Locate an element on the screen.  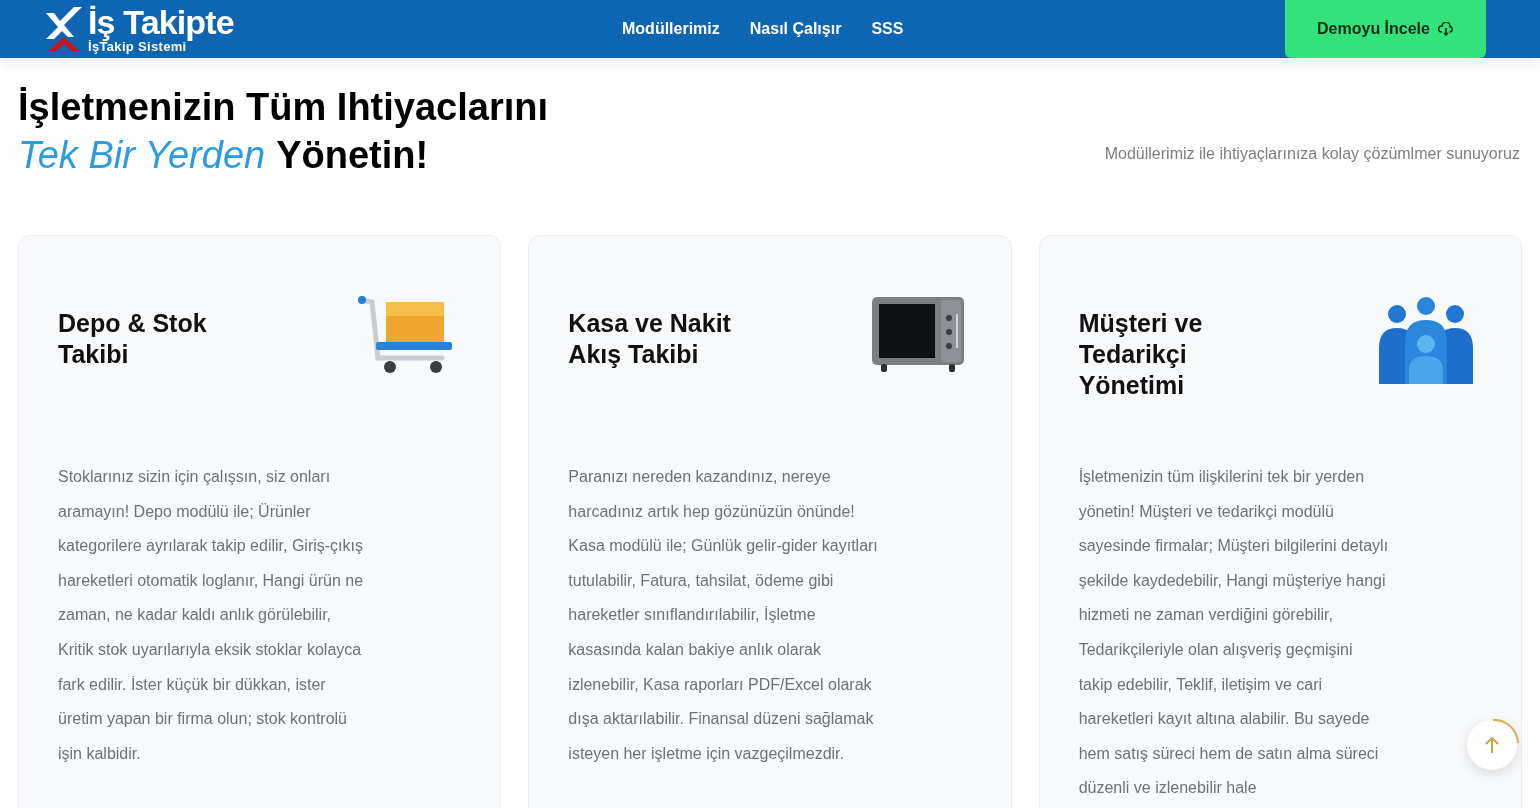
module-title: Depo & Stok Takibi is located at coordinates (133, 339).